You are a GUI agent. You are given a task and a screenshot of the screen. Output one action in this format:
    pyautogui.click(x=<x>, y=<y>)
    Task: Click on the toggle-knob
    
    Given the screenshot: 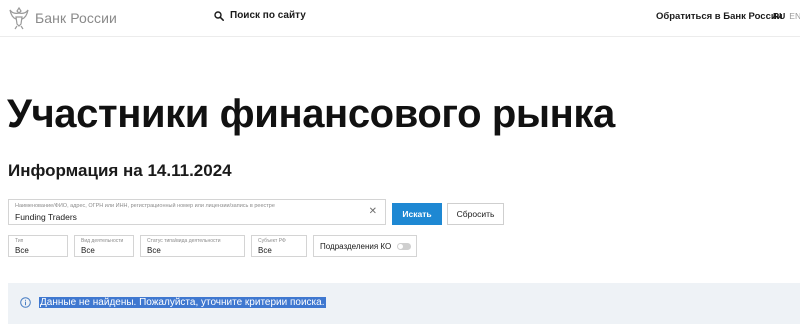 What is the action you would take?
    pyautogui.click(x=401, y=246)
    